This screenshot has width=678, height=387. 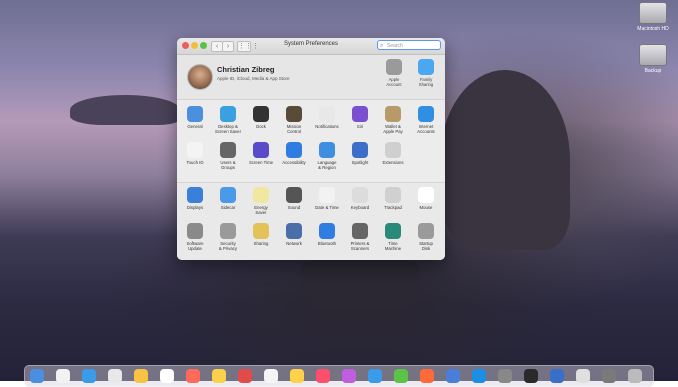 I want to click on gear-icon, so click(x=195, y=231).